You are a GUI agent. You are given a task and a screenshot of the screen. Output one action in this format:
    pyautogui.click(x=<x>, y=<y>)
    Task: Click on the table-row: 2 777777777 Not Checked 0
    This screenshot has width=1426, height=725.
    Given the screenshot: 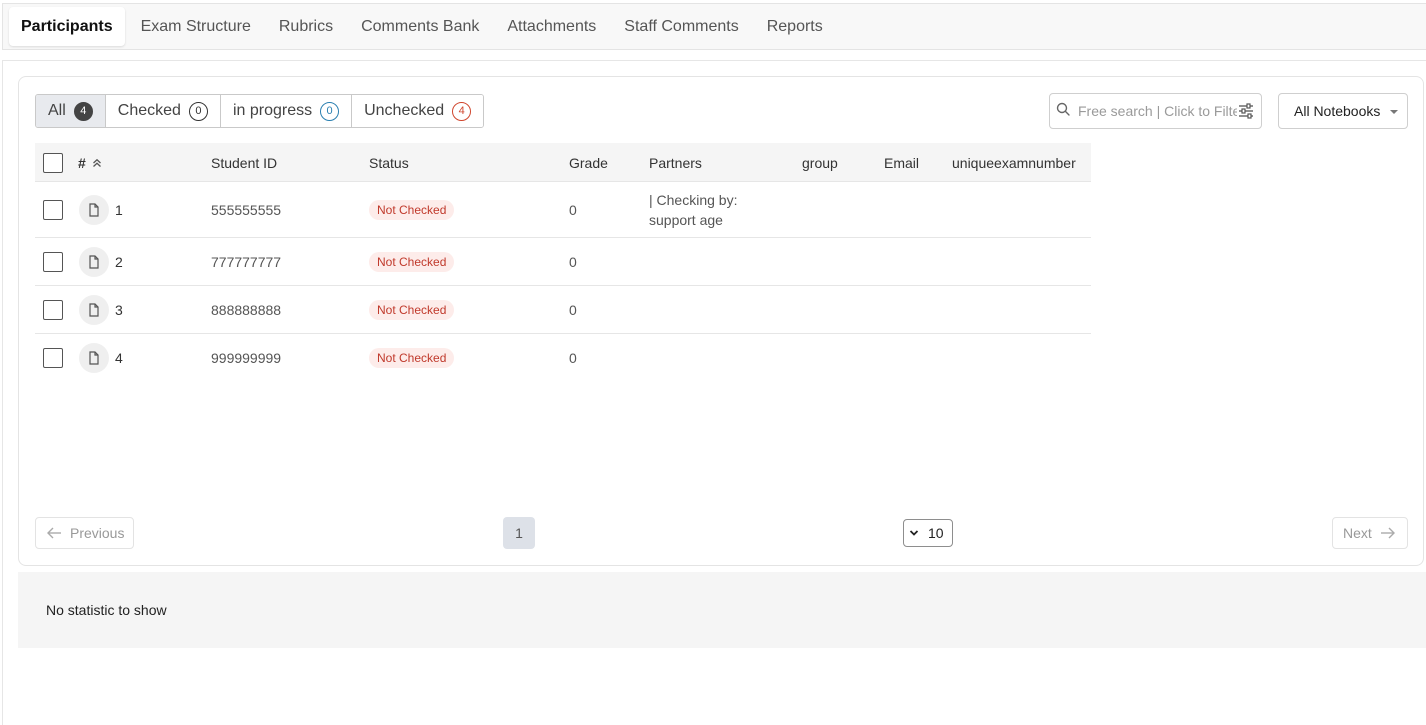 What is the action you would take?
    pyautogui.click(x=563, y=262)
    